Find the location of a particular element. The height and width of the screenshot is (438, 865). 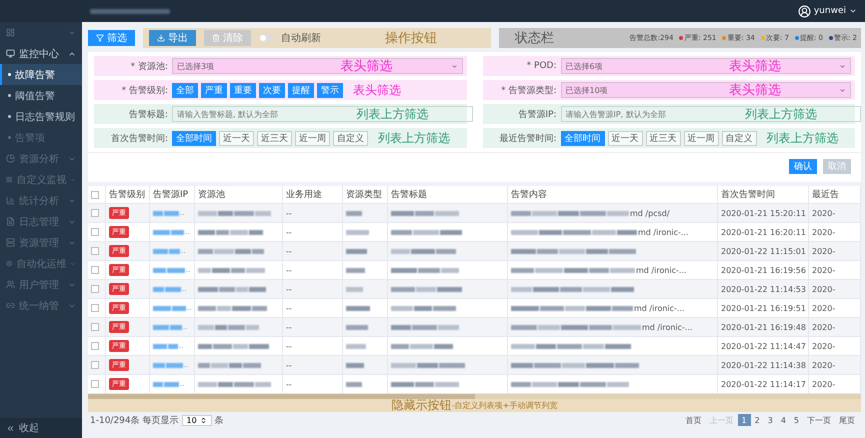

column-header: 资源池 is located at coordinates (239, 195).